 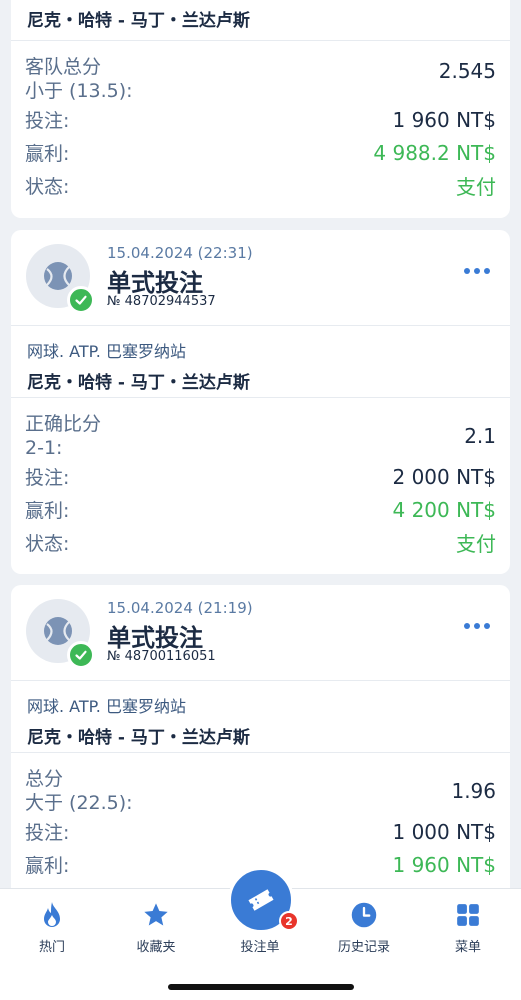 I want to click on clock-icon, so click(x=364, y=915).